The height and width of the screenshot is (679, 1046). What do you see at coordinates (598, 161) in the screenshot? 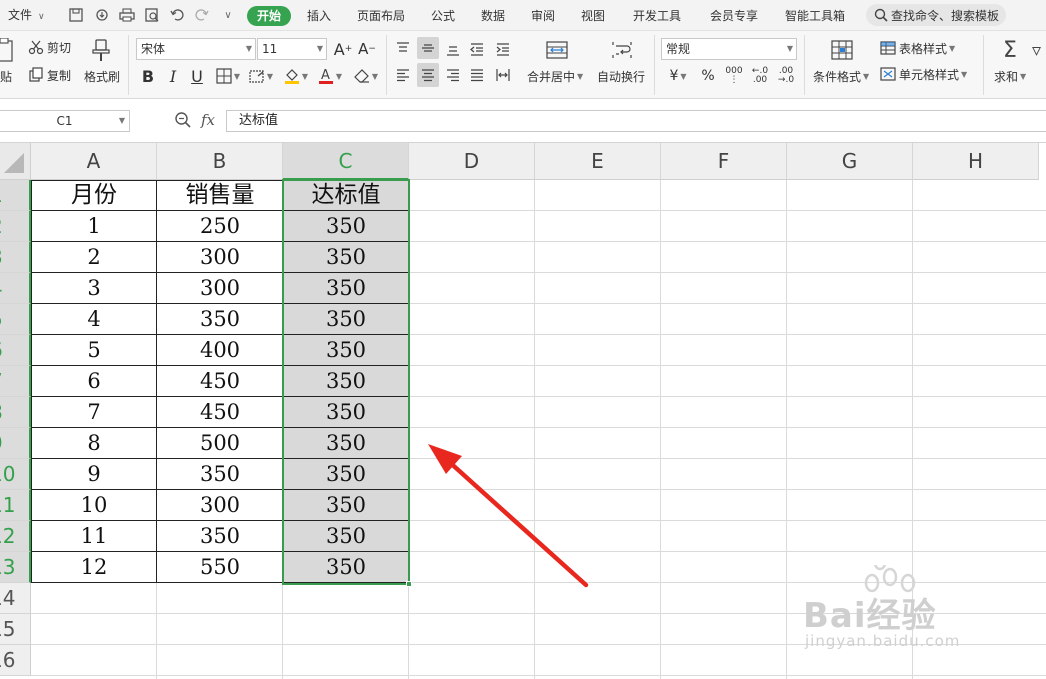
I see `column-header-e: E` at bounding box center [598, 161].